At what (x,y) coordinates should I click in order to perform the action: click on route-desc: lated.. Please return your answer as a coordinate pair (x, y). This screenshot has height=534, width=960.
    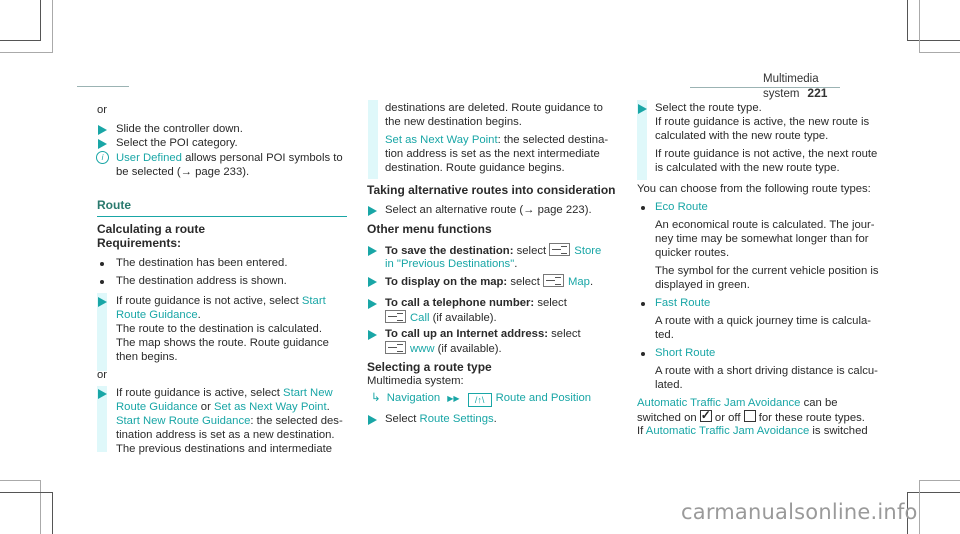
    Looking at the image, I should click on (669, 385).